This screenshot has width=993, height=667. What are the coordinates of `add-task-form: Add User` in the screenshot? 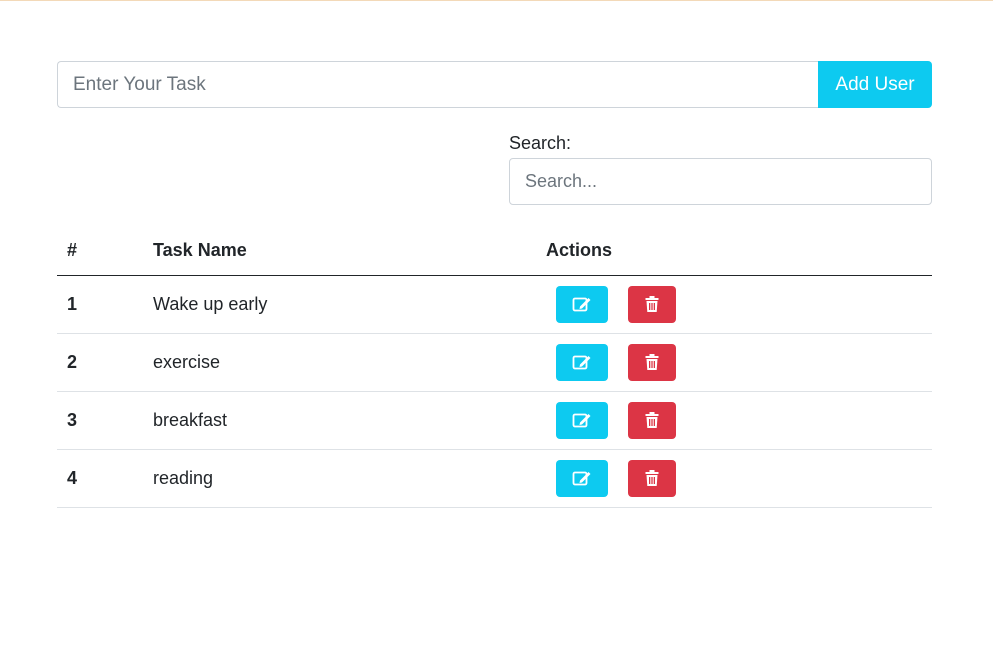 It's located at (494, 84).